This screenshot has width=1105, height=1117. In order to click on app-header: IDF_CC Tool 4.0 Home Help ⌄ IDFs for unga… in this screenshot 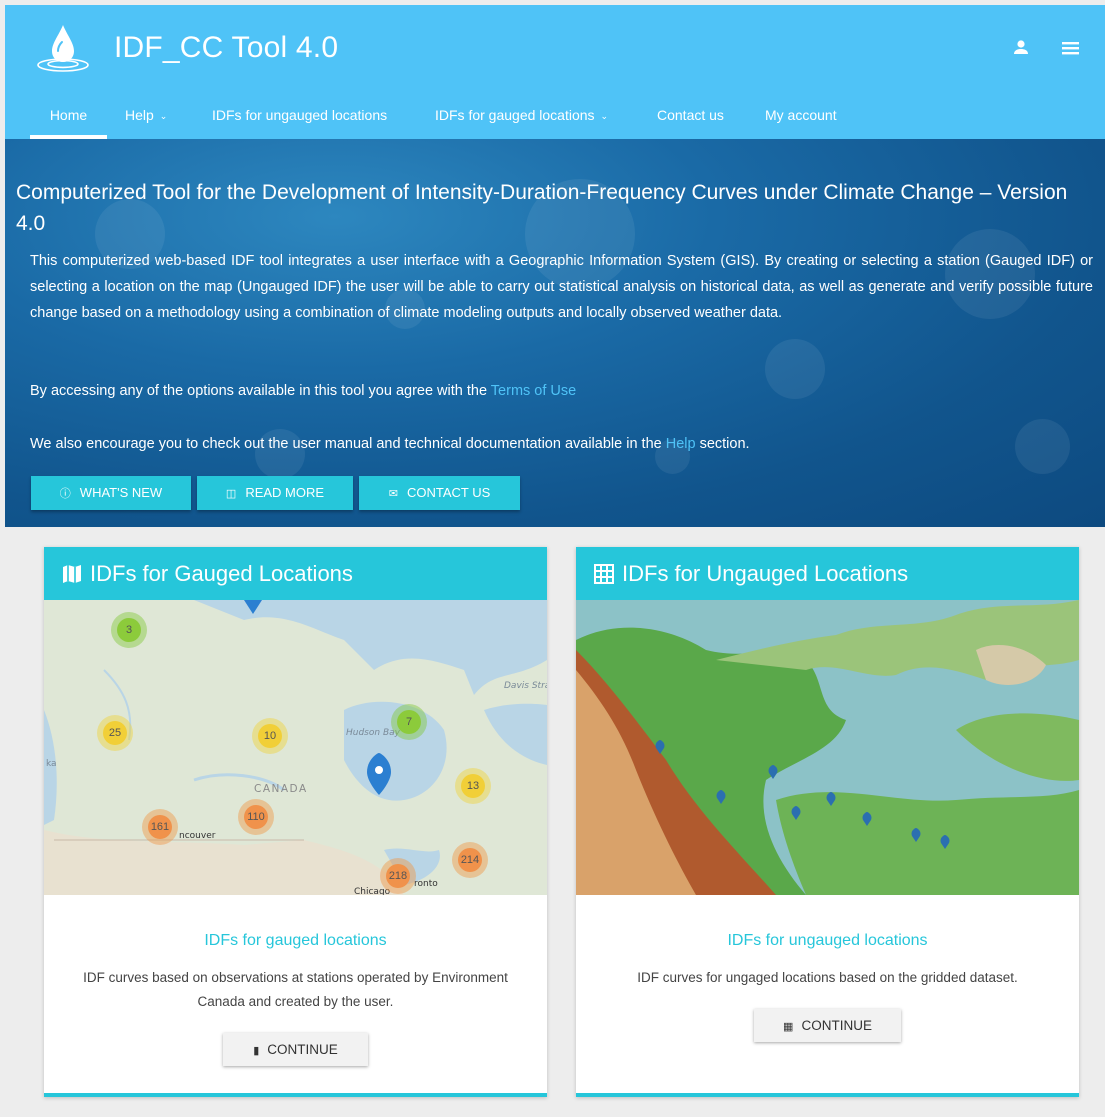, I will do `click(555, 72)`.